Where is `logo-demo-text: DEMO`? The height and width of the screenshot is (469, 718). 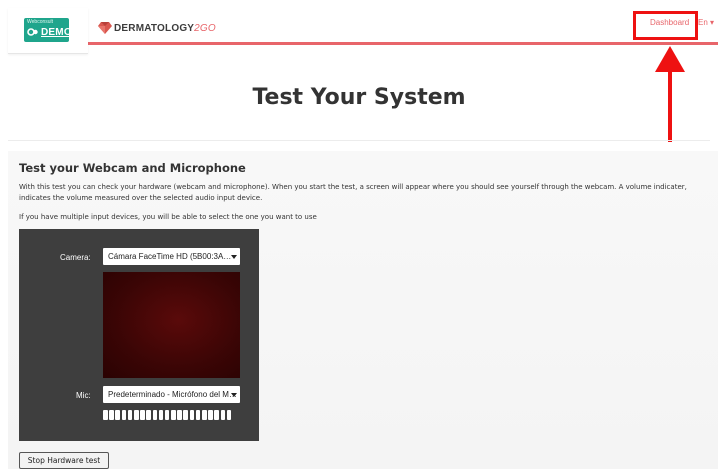
logo-demo-text: DEMO is located at coordinates (56, 32).